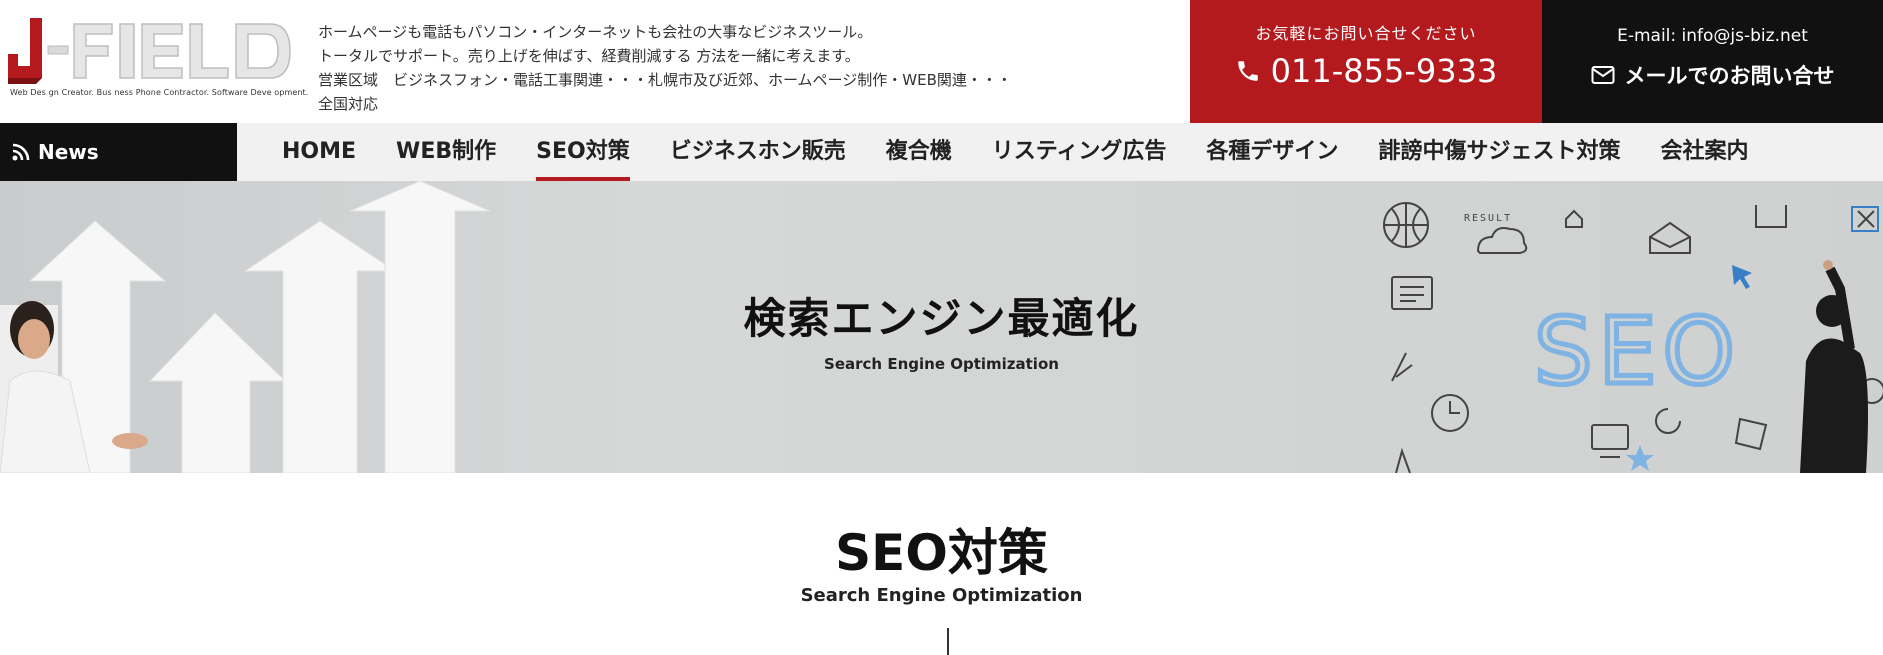 The image size is (1883, 655). I want to click on hero-subtitle: Search Engine Optimization, so click(941, 364).